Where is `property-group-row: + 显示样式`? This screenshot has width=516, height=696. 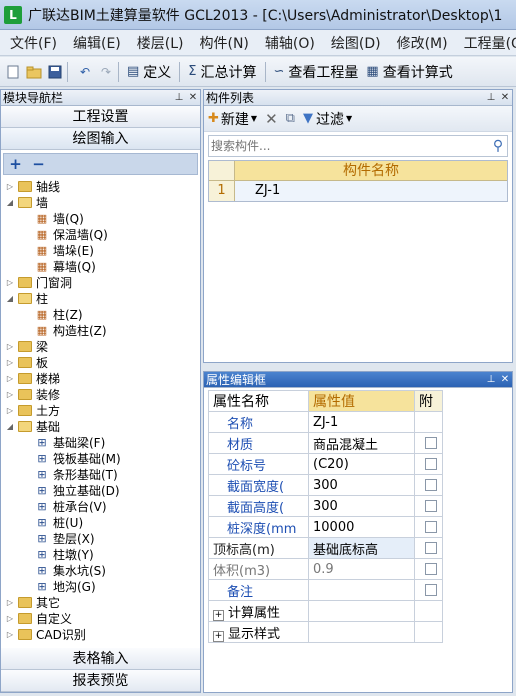 property-group-row: + 显示样式 is located at coordinates (325, 632).